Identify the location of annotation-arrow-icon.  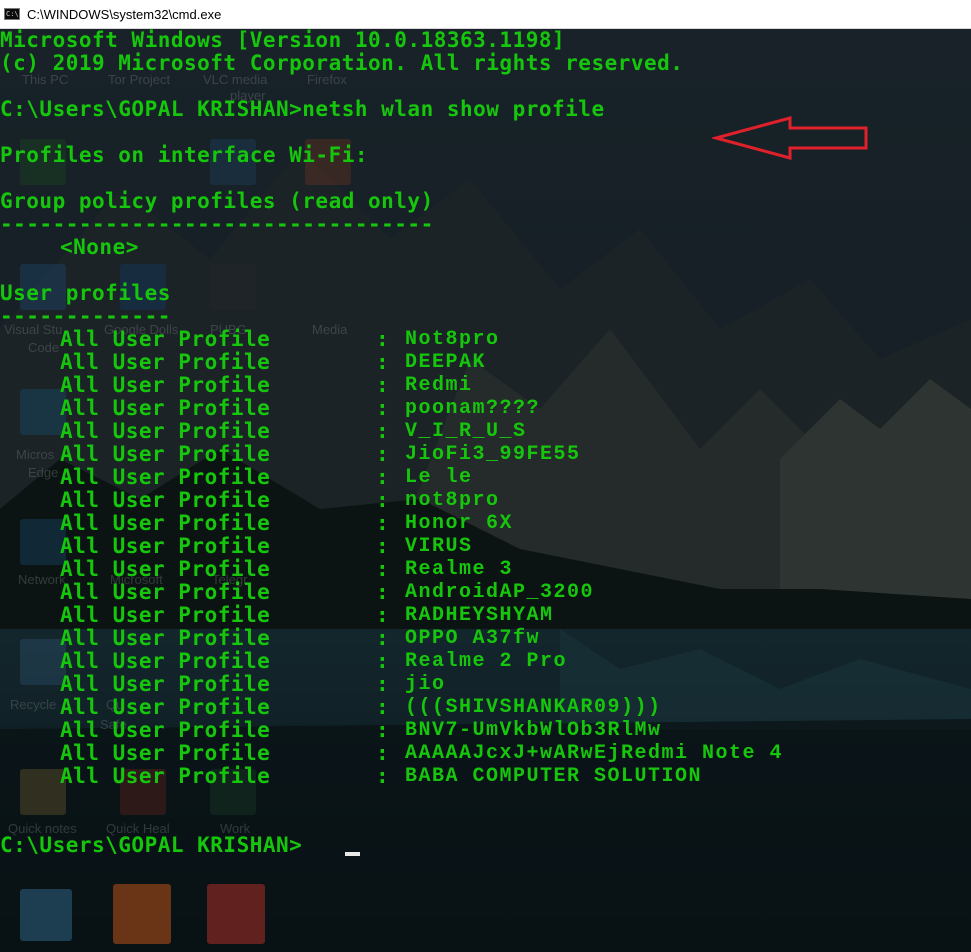
(790, 138).